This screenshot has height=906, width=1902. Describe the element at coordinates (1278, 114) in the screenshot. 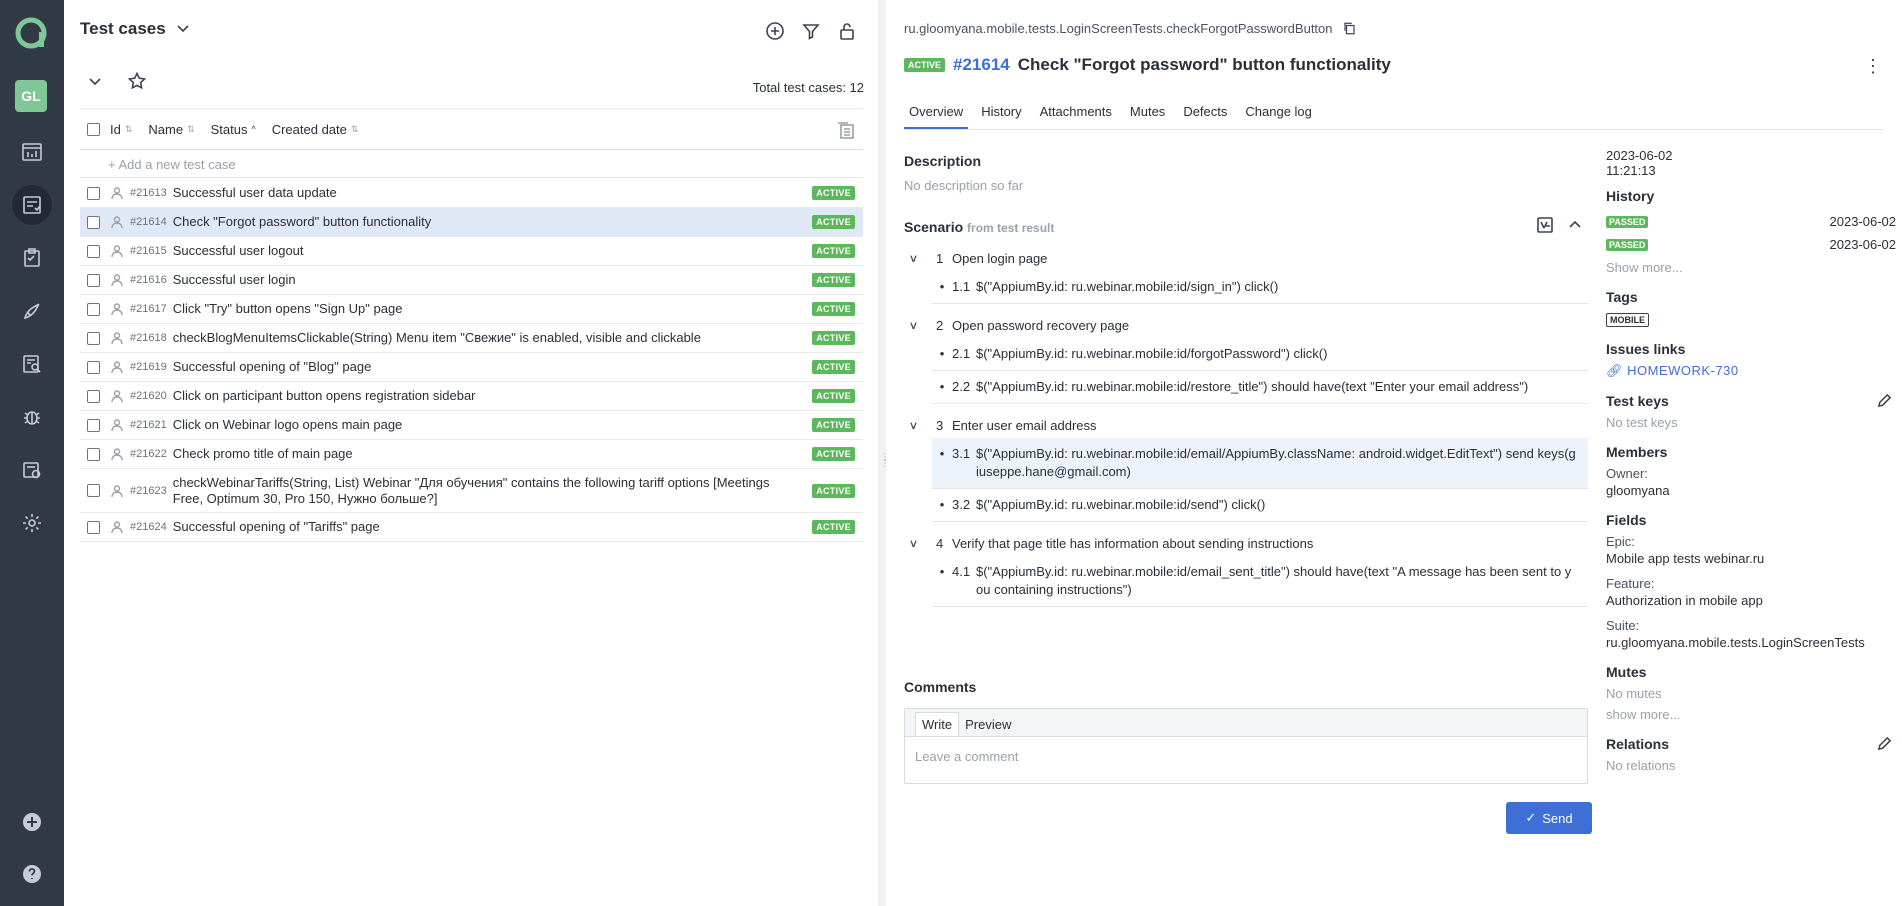

I see `tab-change-log: Change log` at that location.